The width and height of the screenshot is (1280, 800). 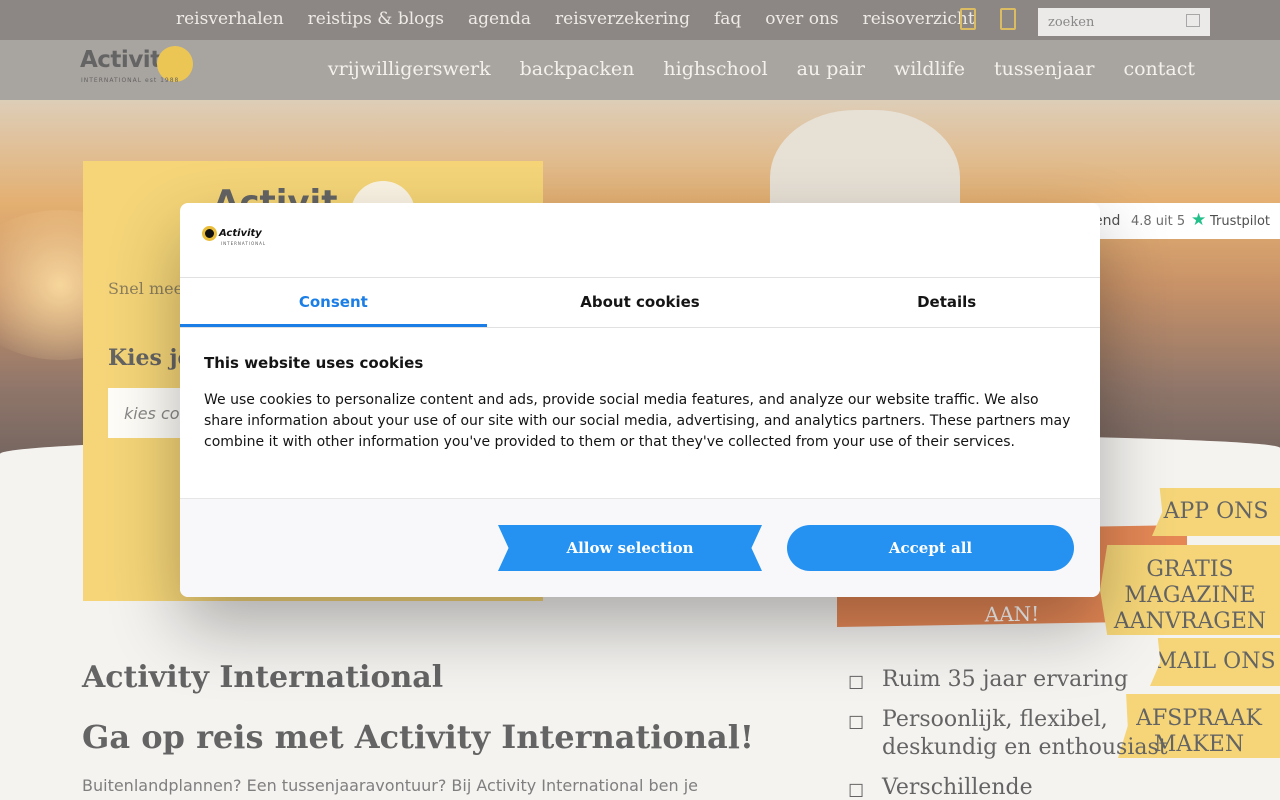 I want to click on allow-selection-button: Allow selection, so click(x=630, y=548).